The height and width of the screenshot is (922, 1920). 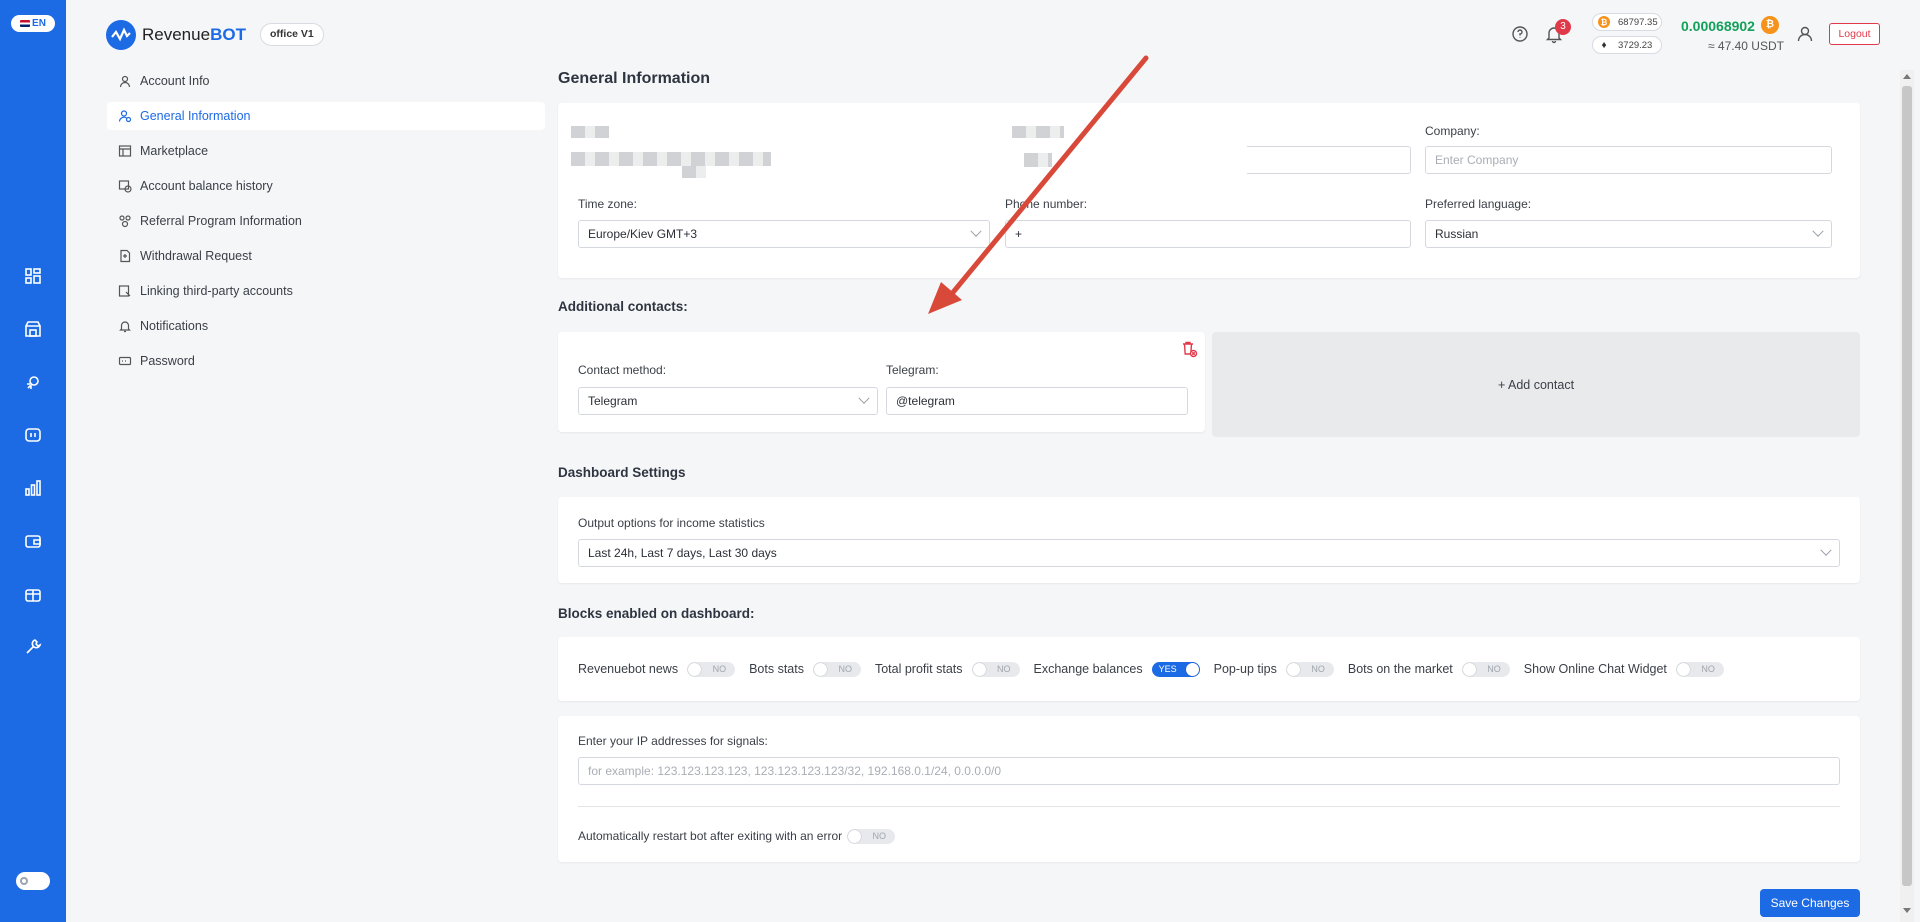 I want to click on profile-icon, so click(x=1805, y=34).